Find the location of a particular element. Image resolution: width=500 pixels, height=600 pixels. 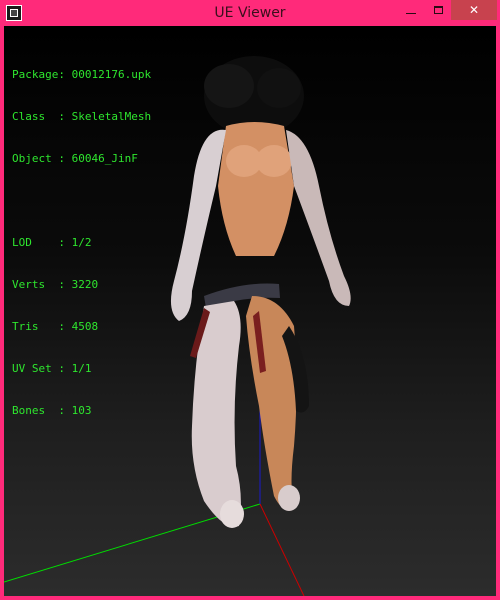

info-row-tris: Tris : 4508 is located at coordinates (81, 327).